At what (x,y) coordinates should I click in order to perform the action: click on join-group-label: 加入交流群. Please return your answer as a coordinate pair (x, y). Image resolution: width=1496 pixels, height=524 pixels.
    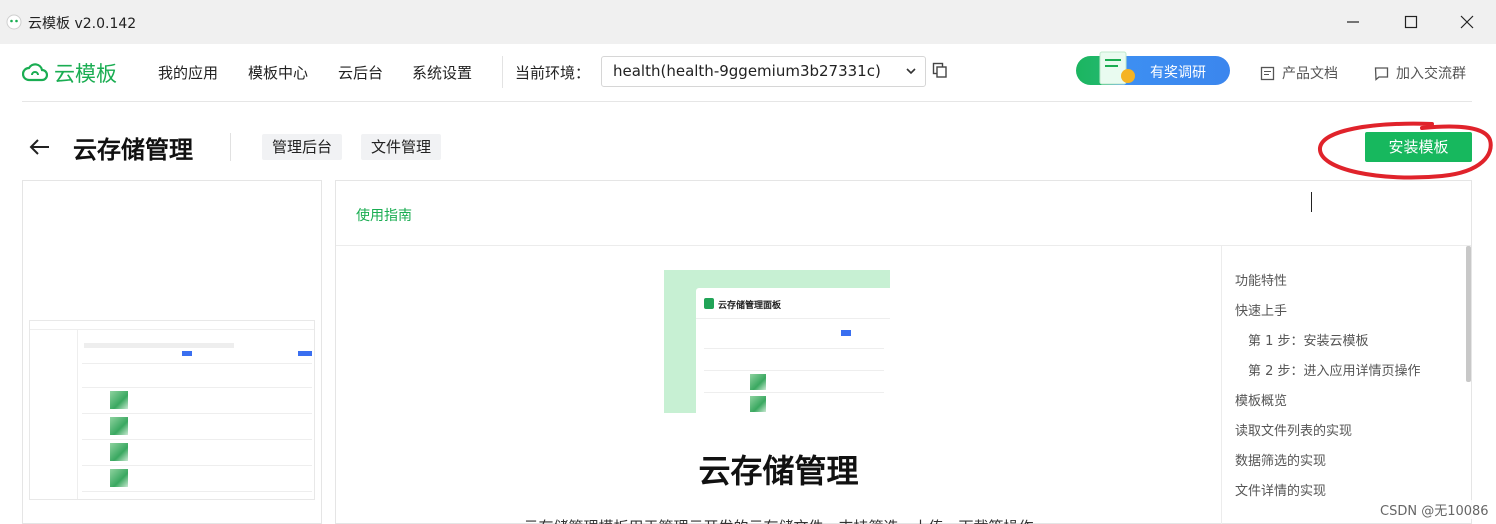
    Looking at the image, I should click on (1431, 74).